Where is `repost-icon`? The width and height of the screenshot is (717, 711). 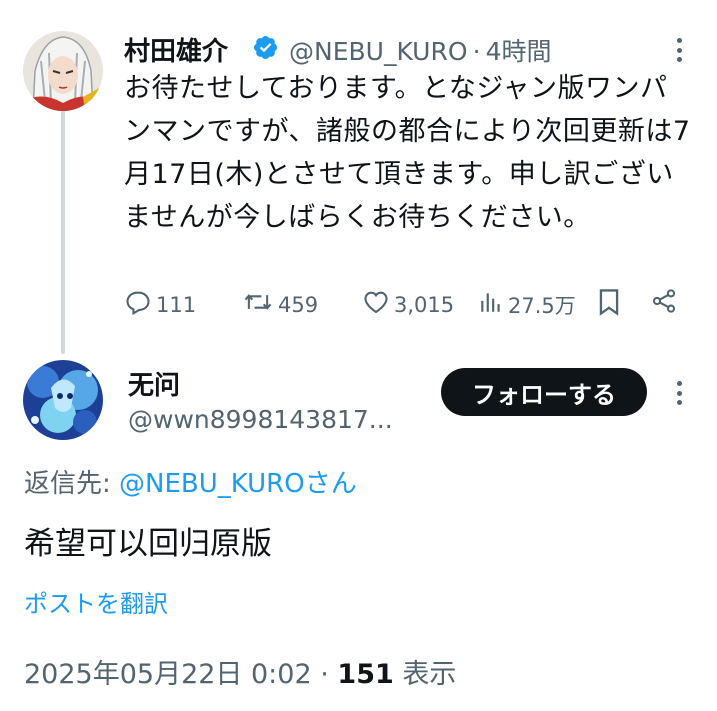 repost-icon is located at coordinates (260, 304).